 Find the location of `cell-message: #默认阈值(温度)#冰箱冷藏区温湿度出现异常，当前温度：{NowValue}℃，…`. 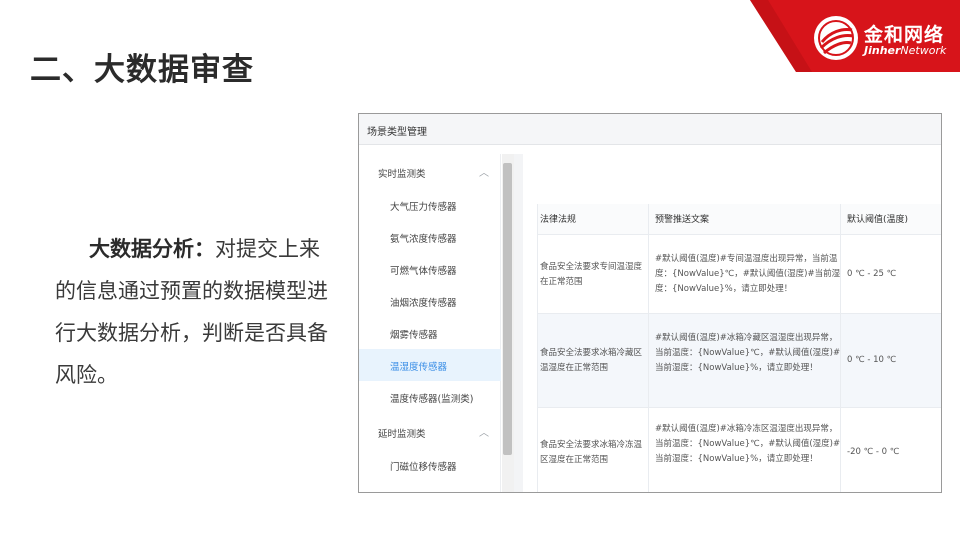

cell-message: #默认阈值(温度)#冰箱冷藏区温湿度出现异常，当前温度：{NowValue}℃，… is located at coordinates (748, 353).